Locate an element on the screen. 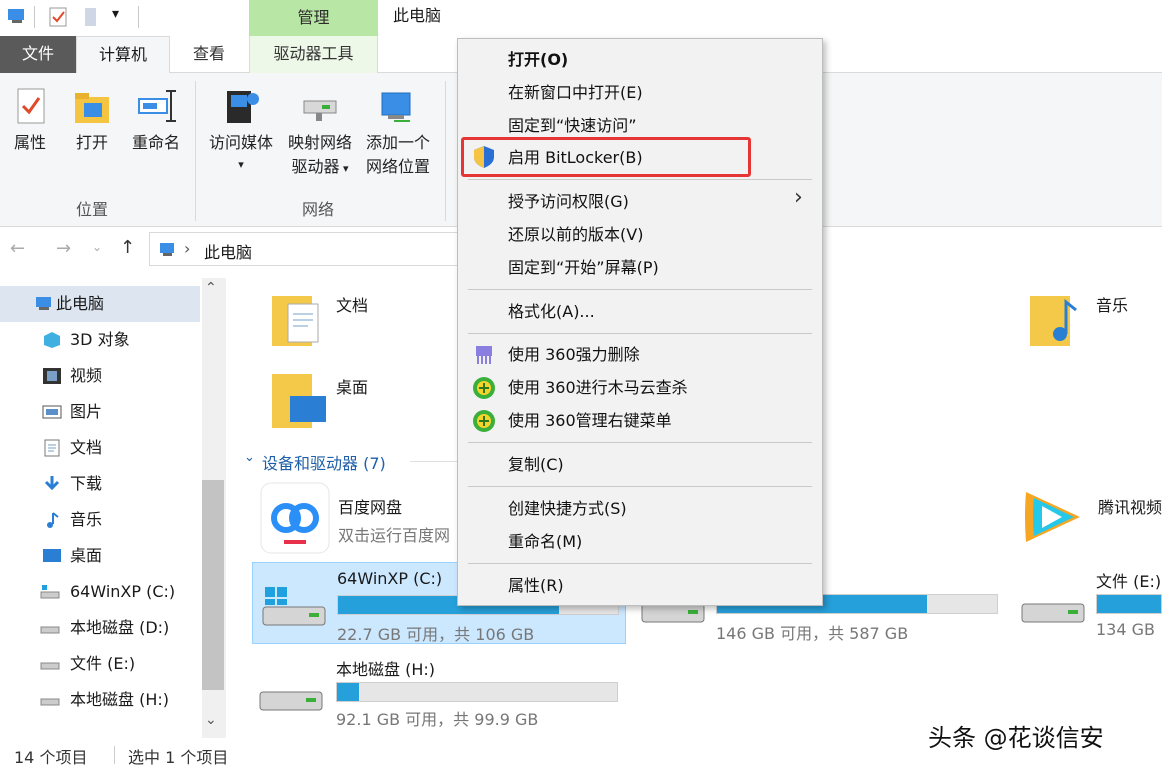 The height and width of the screenshot is (771, 1162). window-title: 此电脑 is located at coordinates (417, 15).